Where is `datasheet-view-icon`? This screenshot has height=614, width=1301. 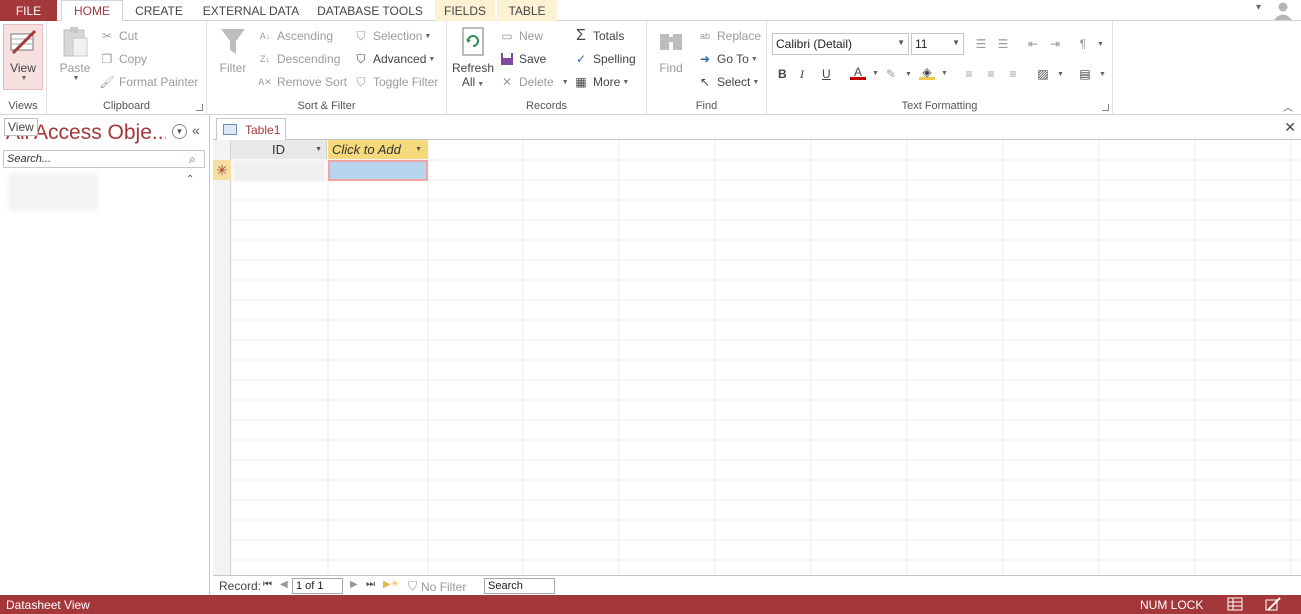 datasheet-view-icon is located at coordinates (1235, 604).